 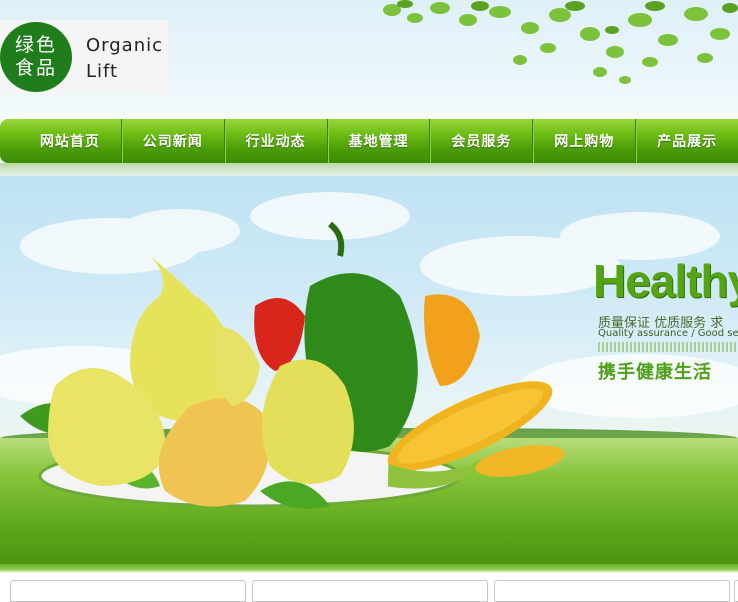 I want to click on nav-item-member-services: 会员服务, so click(x=482, y=141).